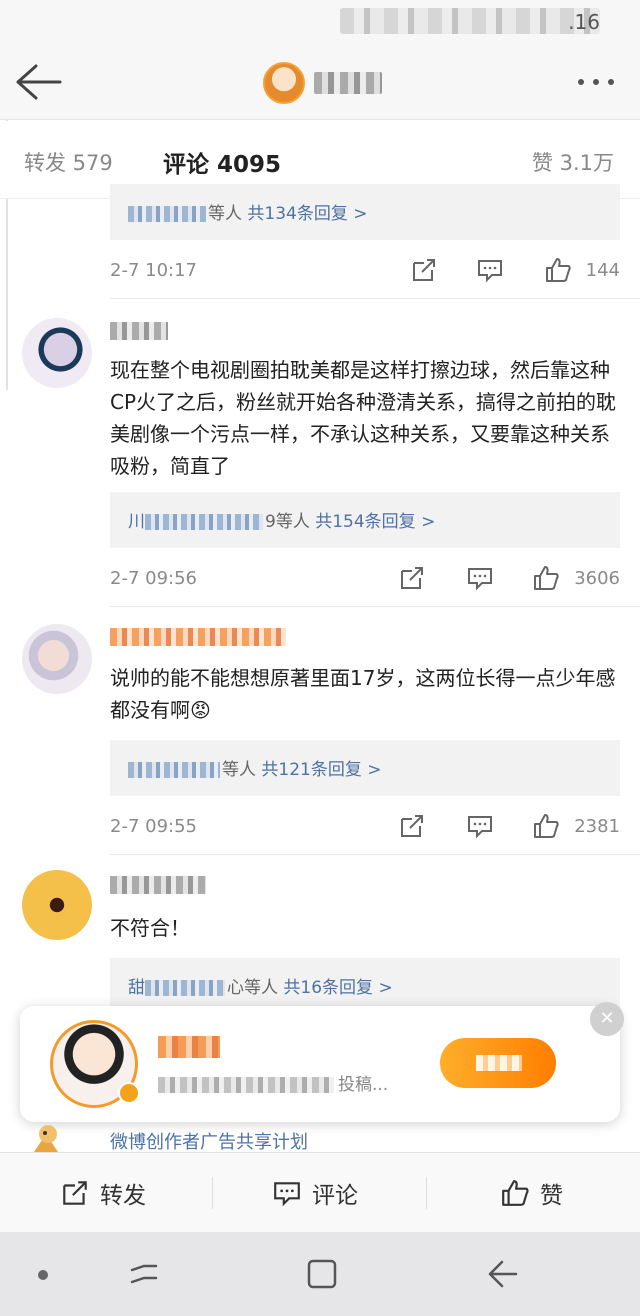  I want to click on comment-meta-row: 2-7 10:17 144, so click(365, 271).